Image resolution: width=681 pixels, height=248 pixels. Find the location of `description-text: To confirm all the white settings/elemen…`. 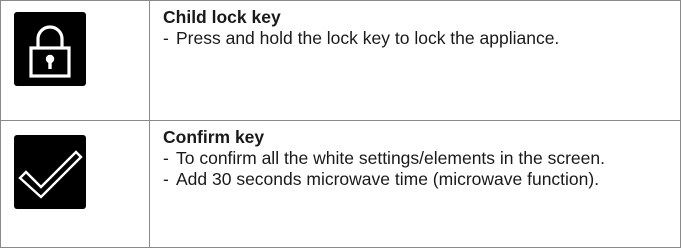

description-text: To confirm all the white settings/elemen… is located at coordinates (390, 158).